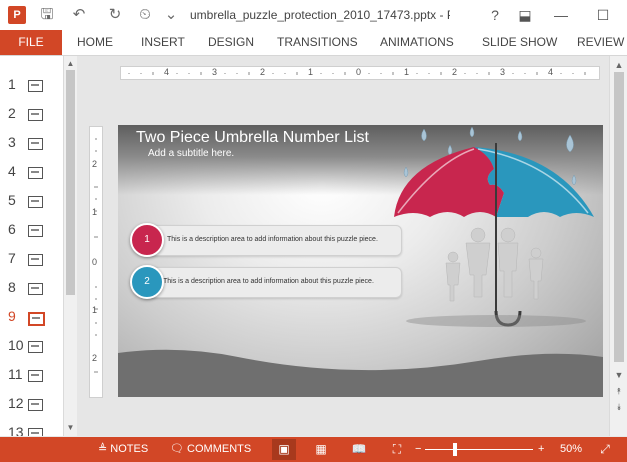 The image size is (627, 462). Describe the element at coordinates (123, 449) in the screenshot. I see `notes-button: ≜ NOTES` at that location.